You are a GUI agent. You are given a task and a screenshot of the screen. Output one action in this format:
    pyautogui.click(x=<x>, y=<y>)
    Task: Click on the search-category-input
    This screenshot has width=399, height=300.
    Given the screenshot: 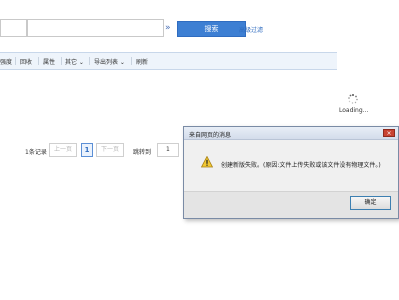 What is the action you would take?
    pyautogui.click(x=13, y=28)
    